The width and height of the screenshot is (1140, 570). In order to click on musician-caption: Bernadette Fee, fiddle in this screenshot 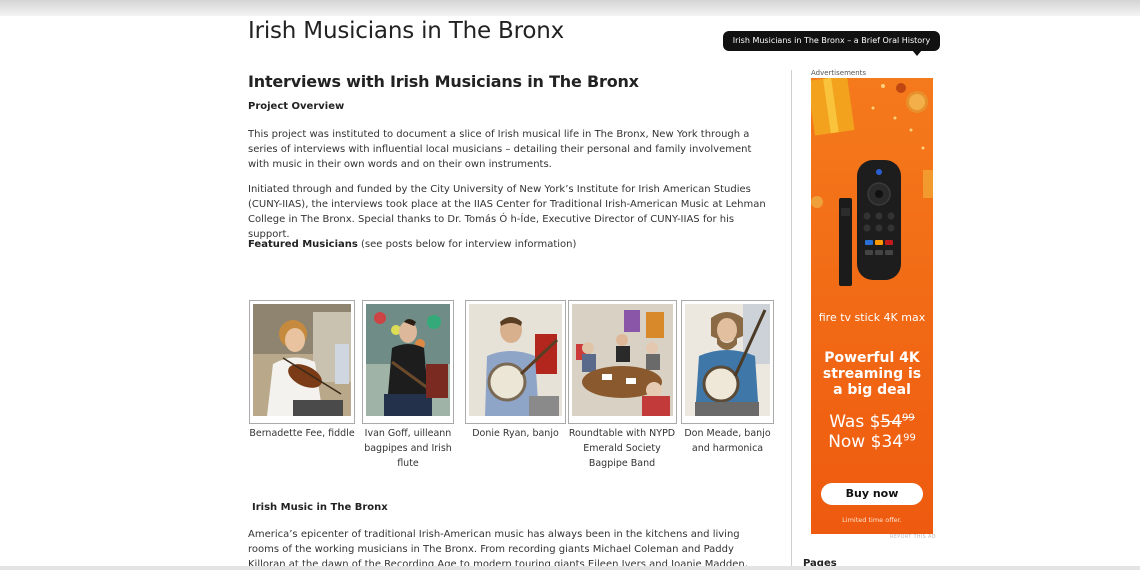, I will do `click(302, 433)`.